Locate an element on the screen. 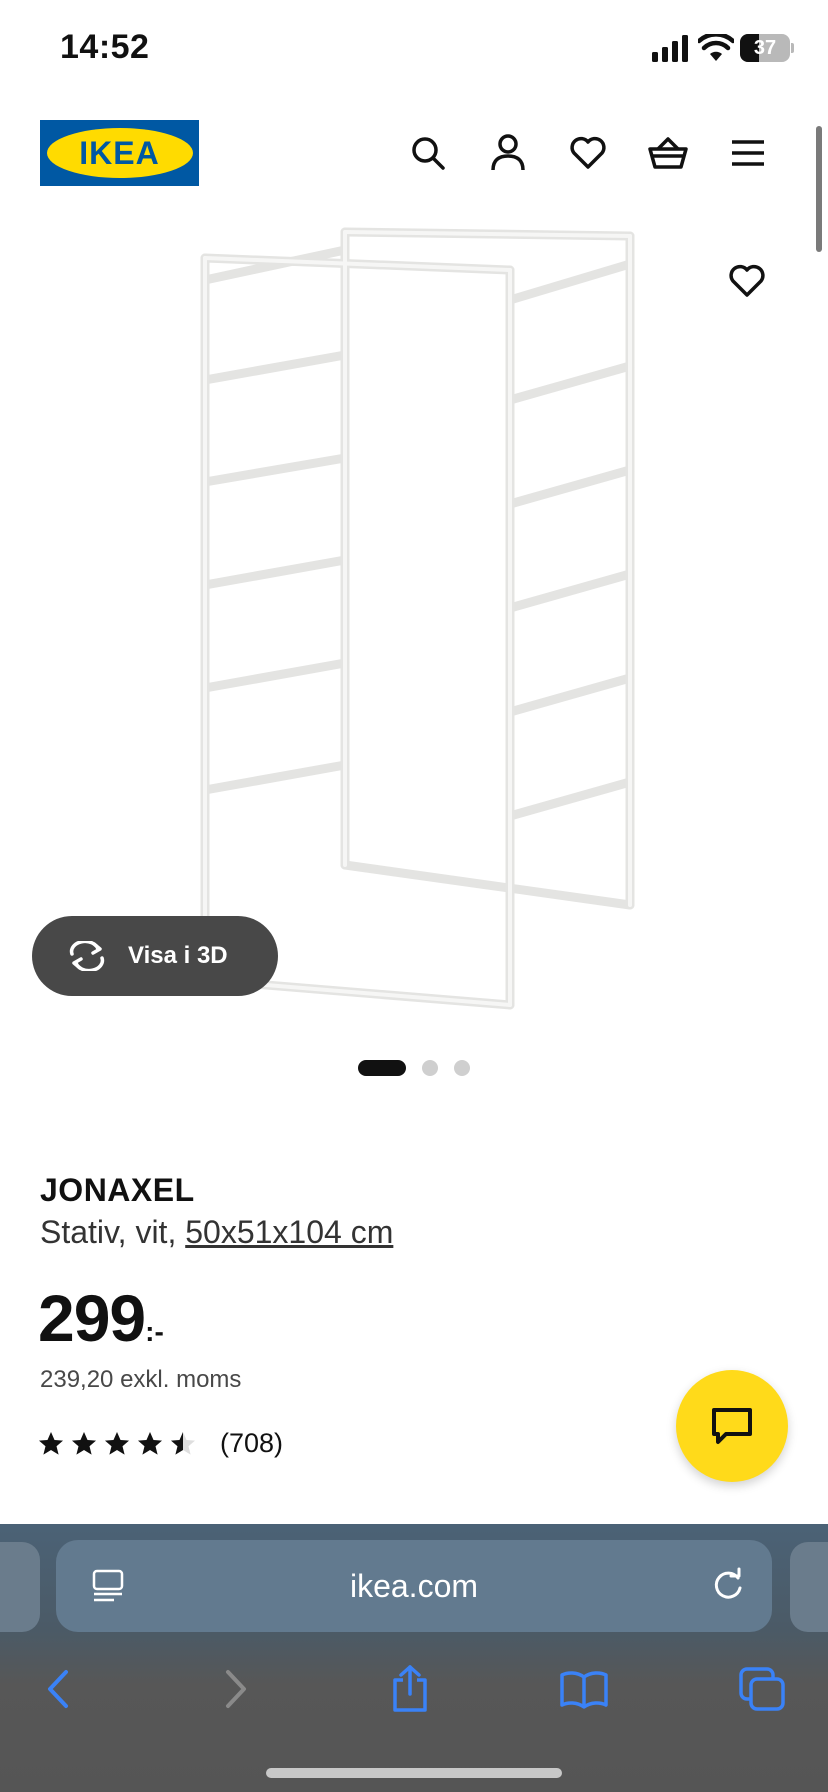 The image size is (828, 1792). chat-button is located at coordinates (732, 1426).